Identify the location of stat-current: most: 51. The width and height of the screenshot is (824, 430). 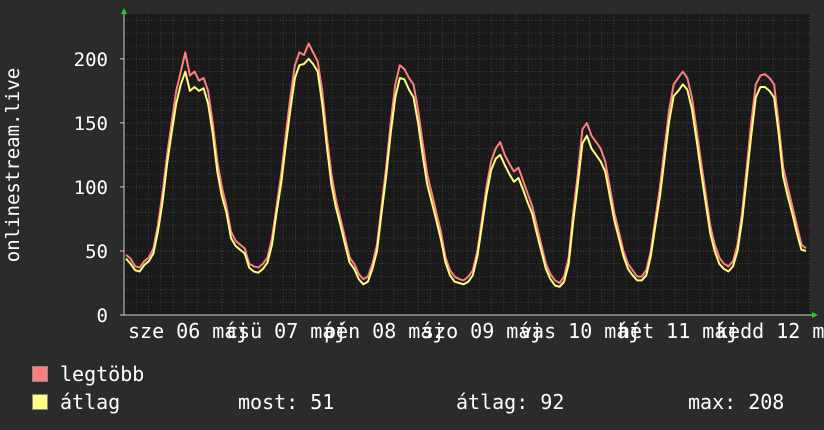
(286, 402).